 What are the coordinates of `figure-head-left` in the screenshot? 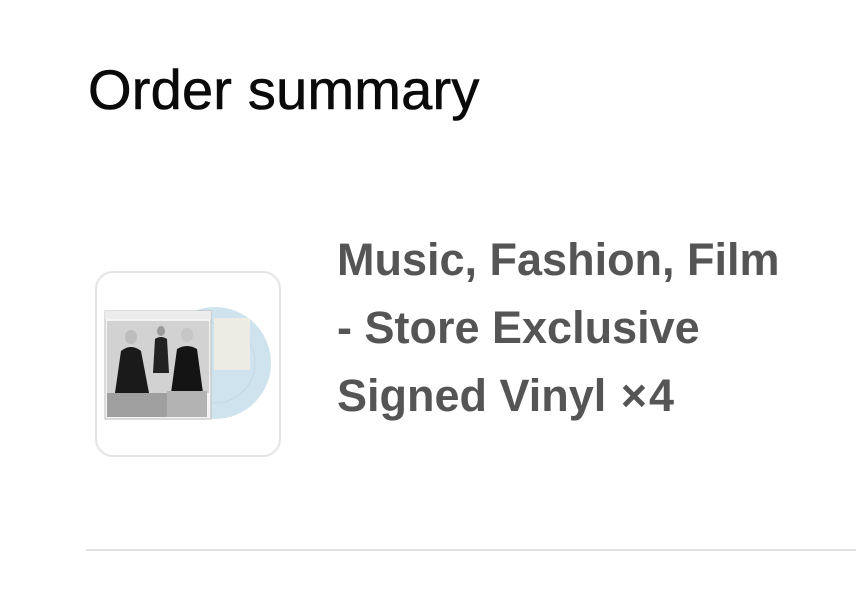 It's located at (131, 337).